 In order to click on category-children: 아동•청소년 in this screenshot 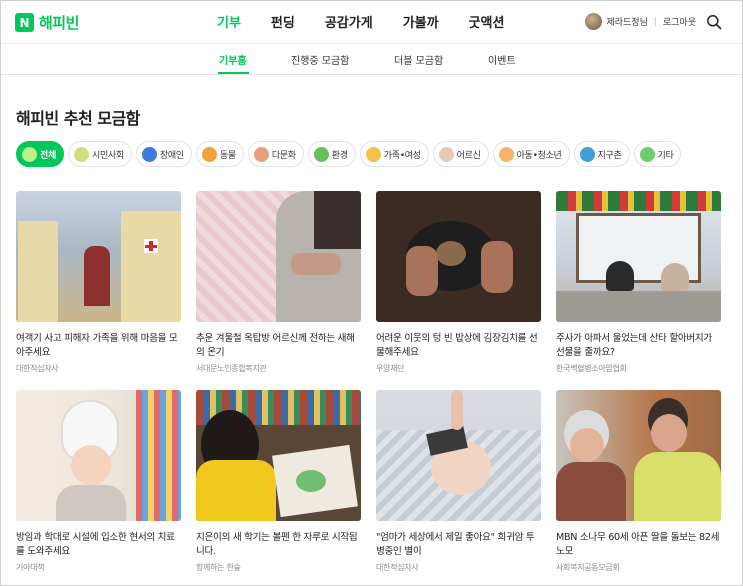, I will do `click(531, 154)`.